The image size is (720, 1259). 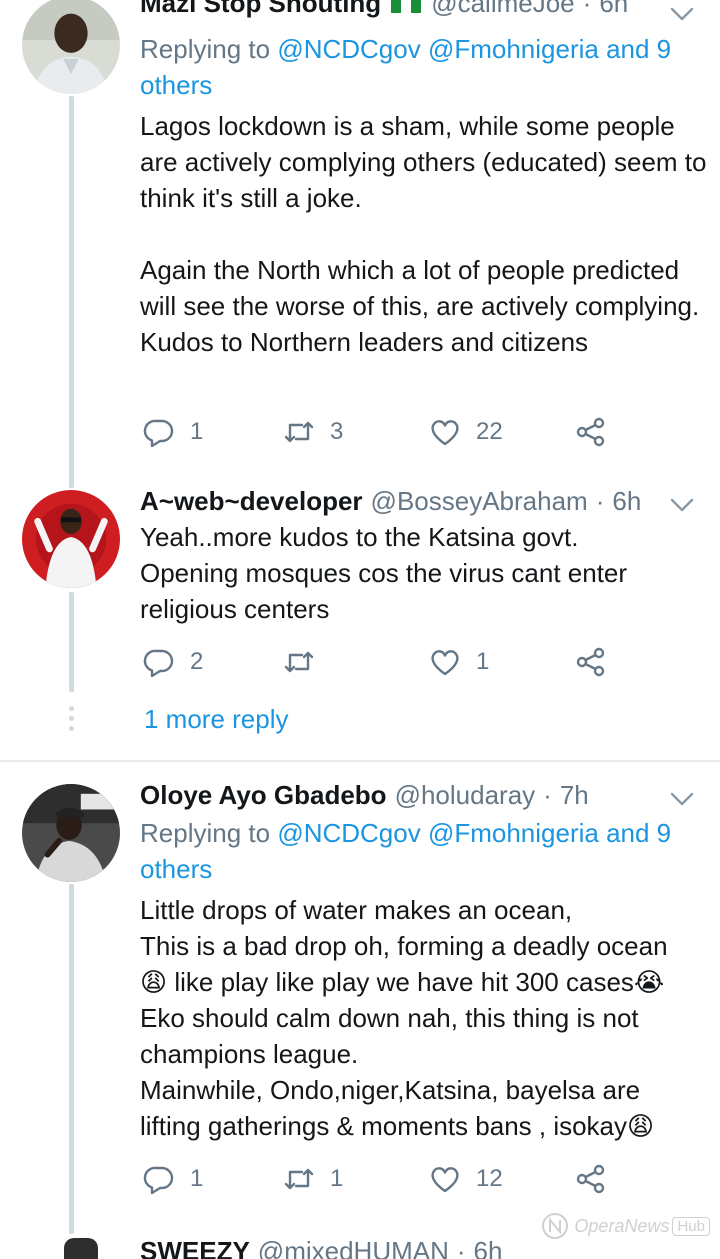 I want to click on tweet-text-line: Little drops of water makes an ocean,, so click(x=356, y=910).